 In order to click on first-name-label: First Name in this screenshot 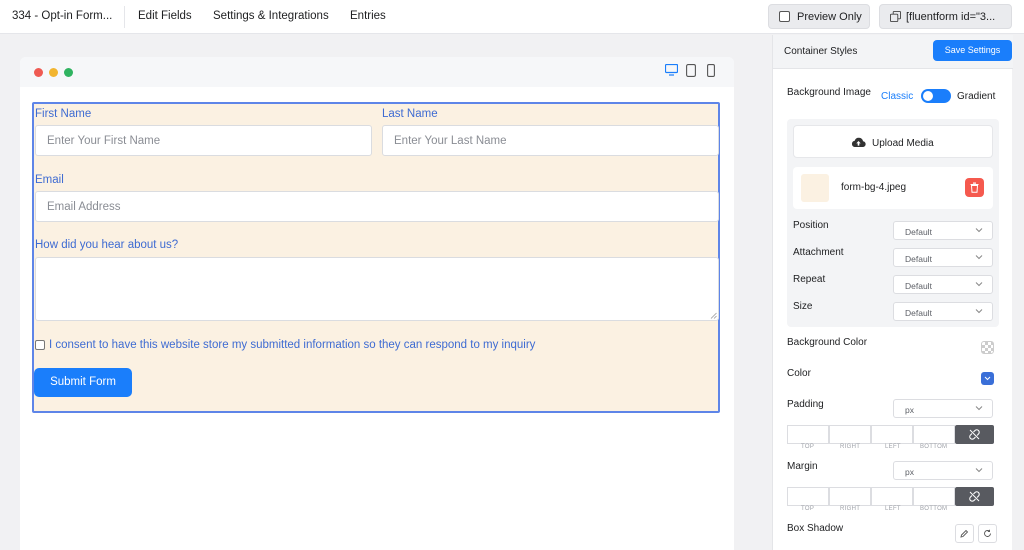, I will do `click(63, 114)`.